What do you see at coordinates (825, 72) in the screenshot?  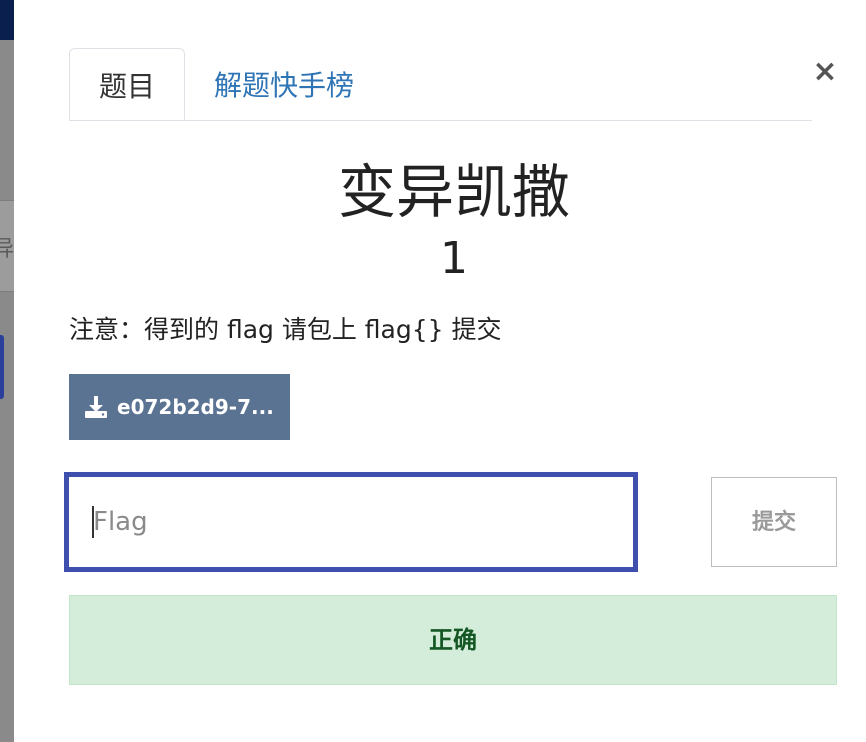 I see `close-button: ×` at bounding box center [825, 72].